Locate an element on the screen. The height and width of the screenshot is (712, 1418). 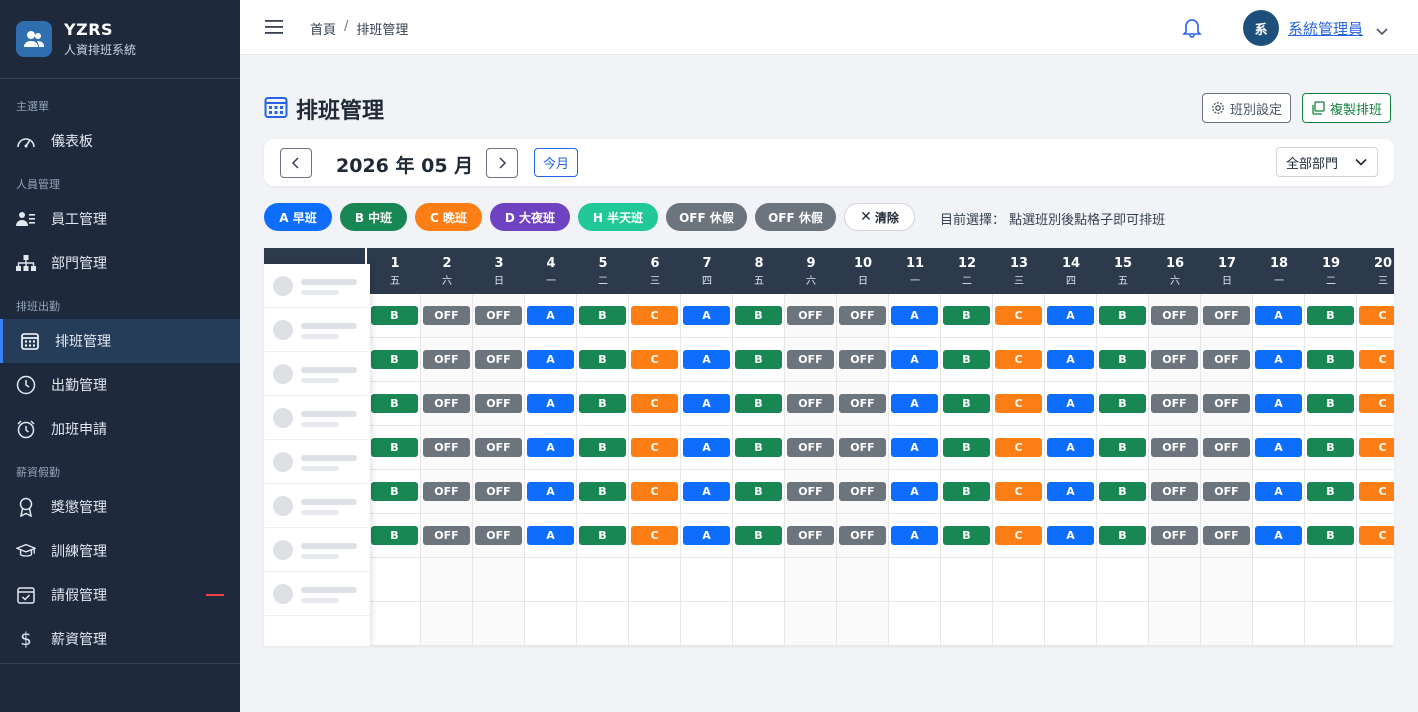
sidebar-item-attendance: 出勤管理 is located at coordinates (120, 385).